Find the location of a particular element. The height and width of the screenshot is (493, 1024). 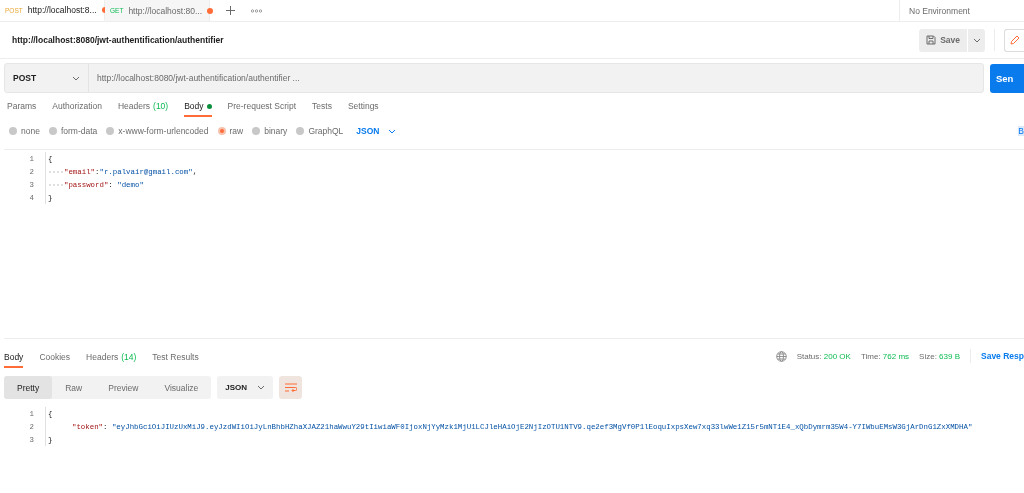

response-stat: Status: 200 OK is located at coordinates (823, 356).